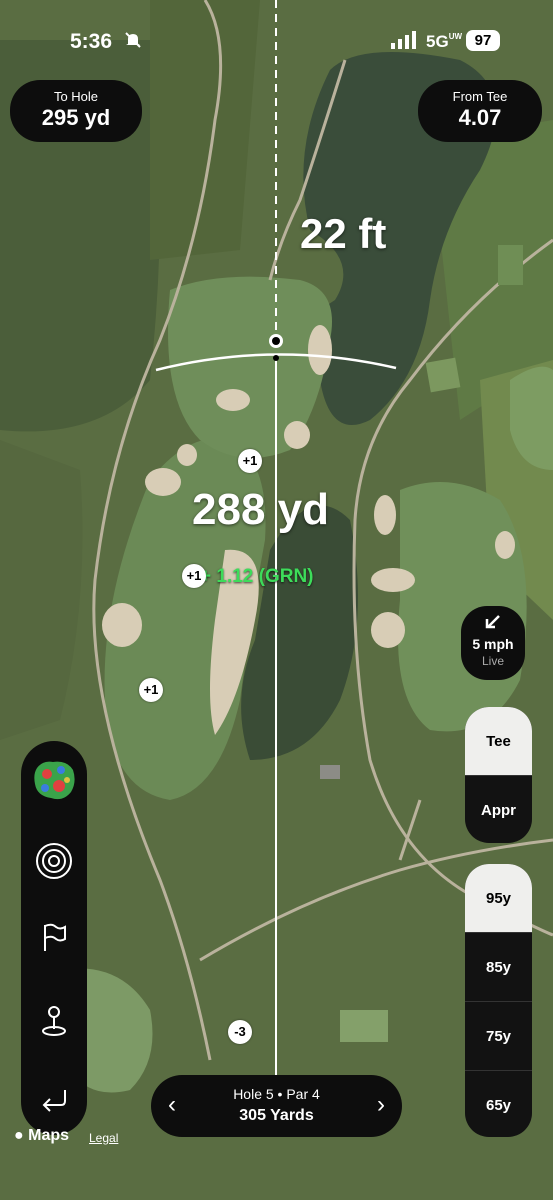 The height and width of the screenshot is (1200, 553). Describe the element at coordinates (133, 42) in the screenshot. I see `bell-mute-icon` at that location.